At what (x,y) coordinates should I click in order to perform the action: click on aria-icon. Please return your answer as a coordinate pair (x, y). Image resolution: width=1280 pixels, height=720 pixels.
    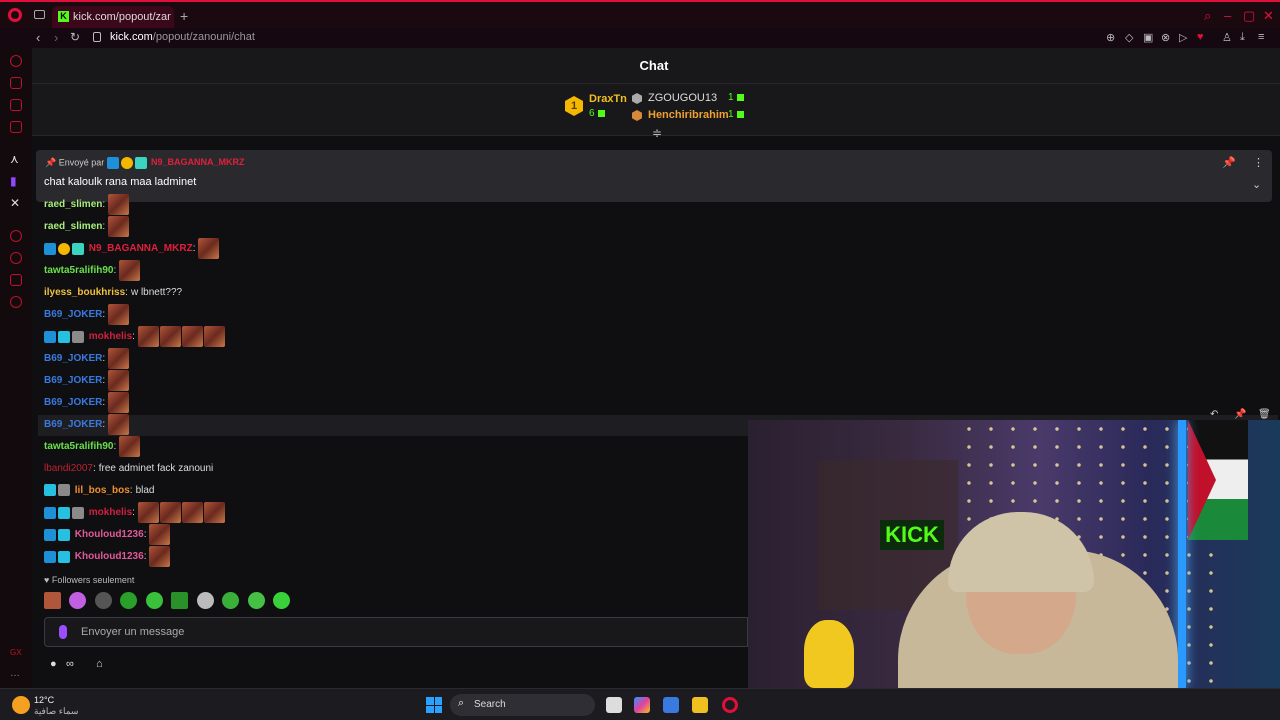
    Looking at the image, I should click on (16, 61).